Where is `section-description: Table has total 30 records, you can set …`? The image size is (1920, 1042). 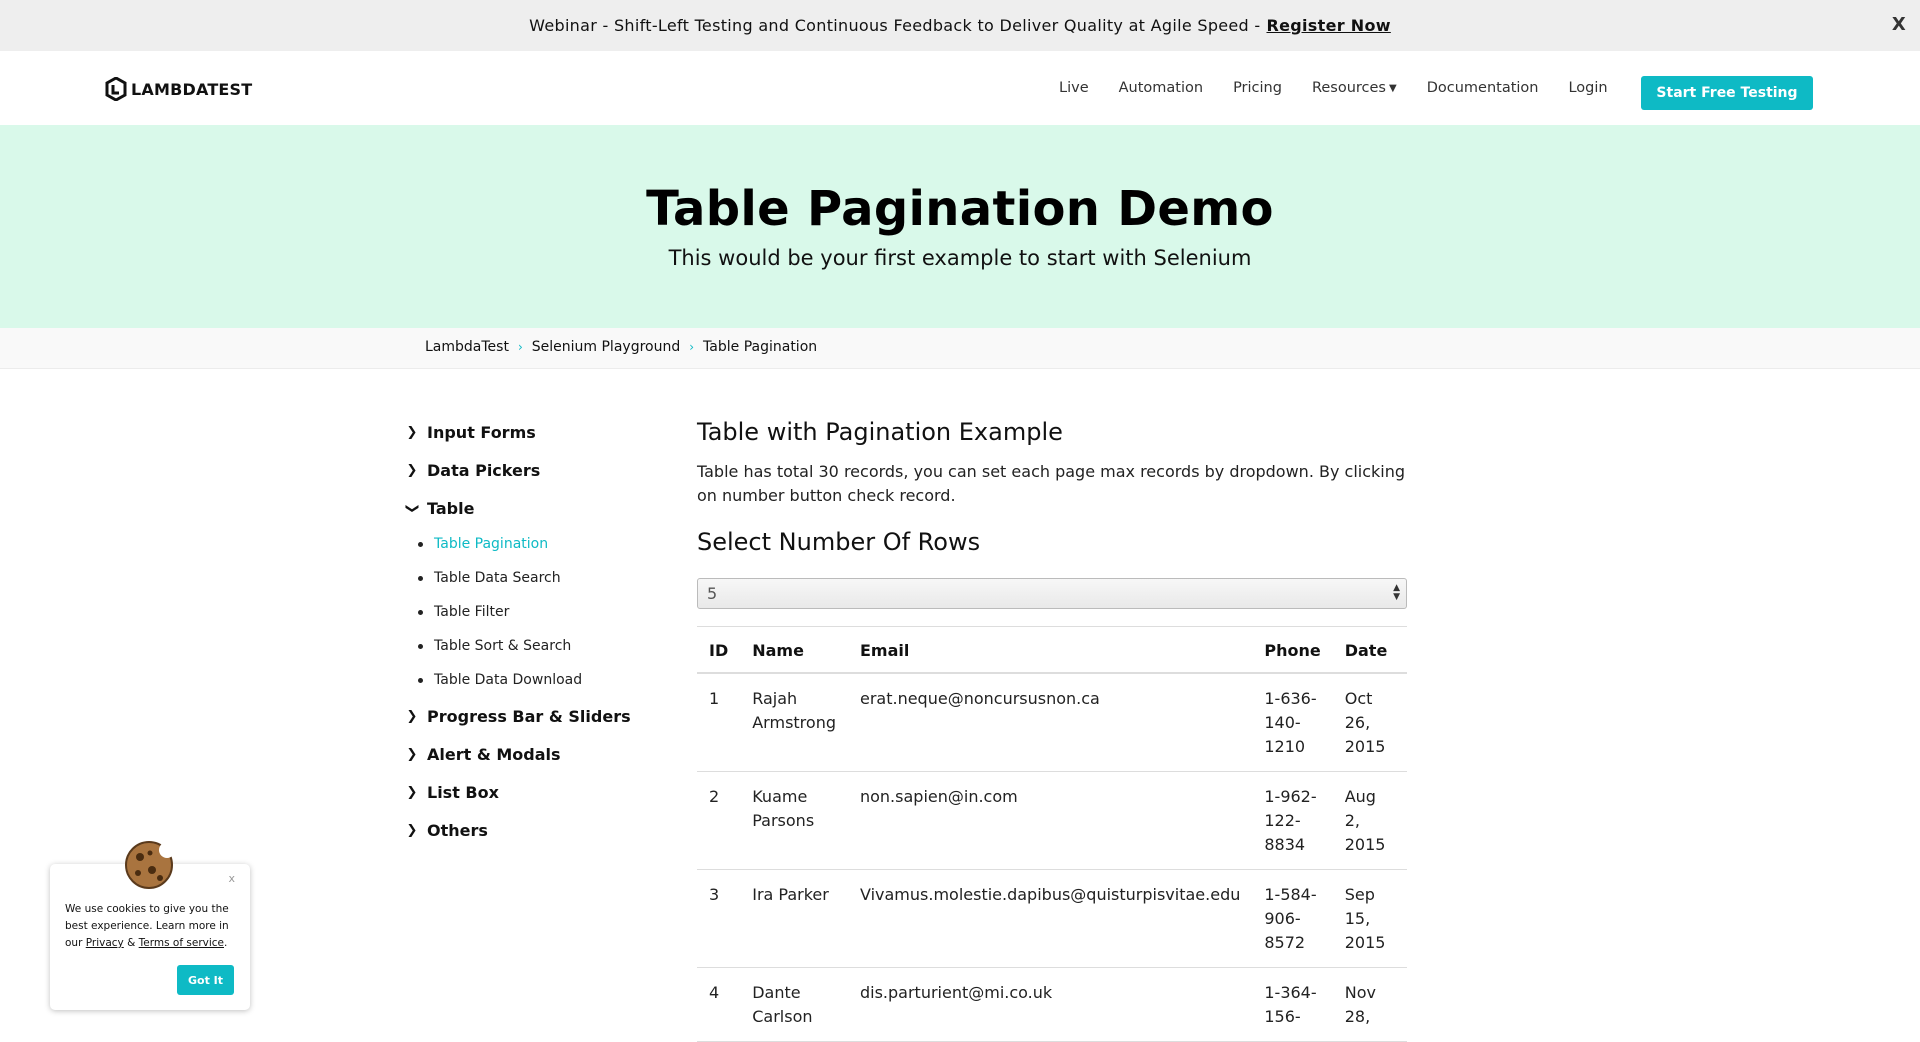 section-description: Table has total 30 records, you can set … is located at coordinates (1051, 483).